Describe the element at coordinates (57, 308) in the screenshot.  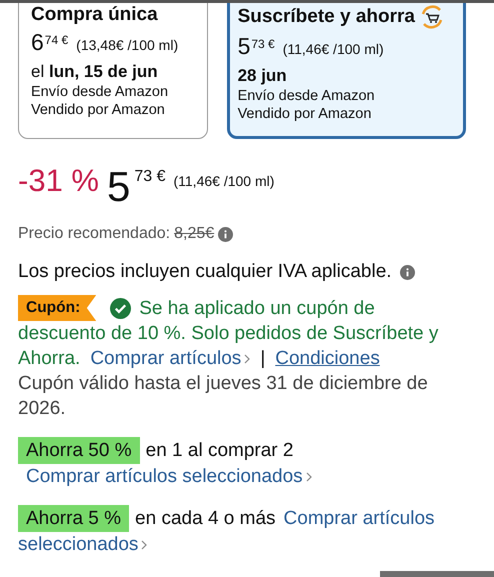
I see `coupon-badge: Cupón:` at that location.